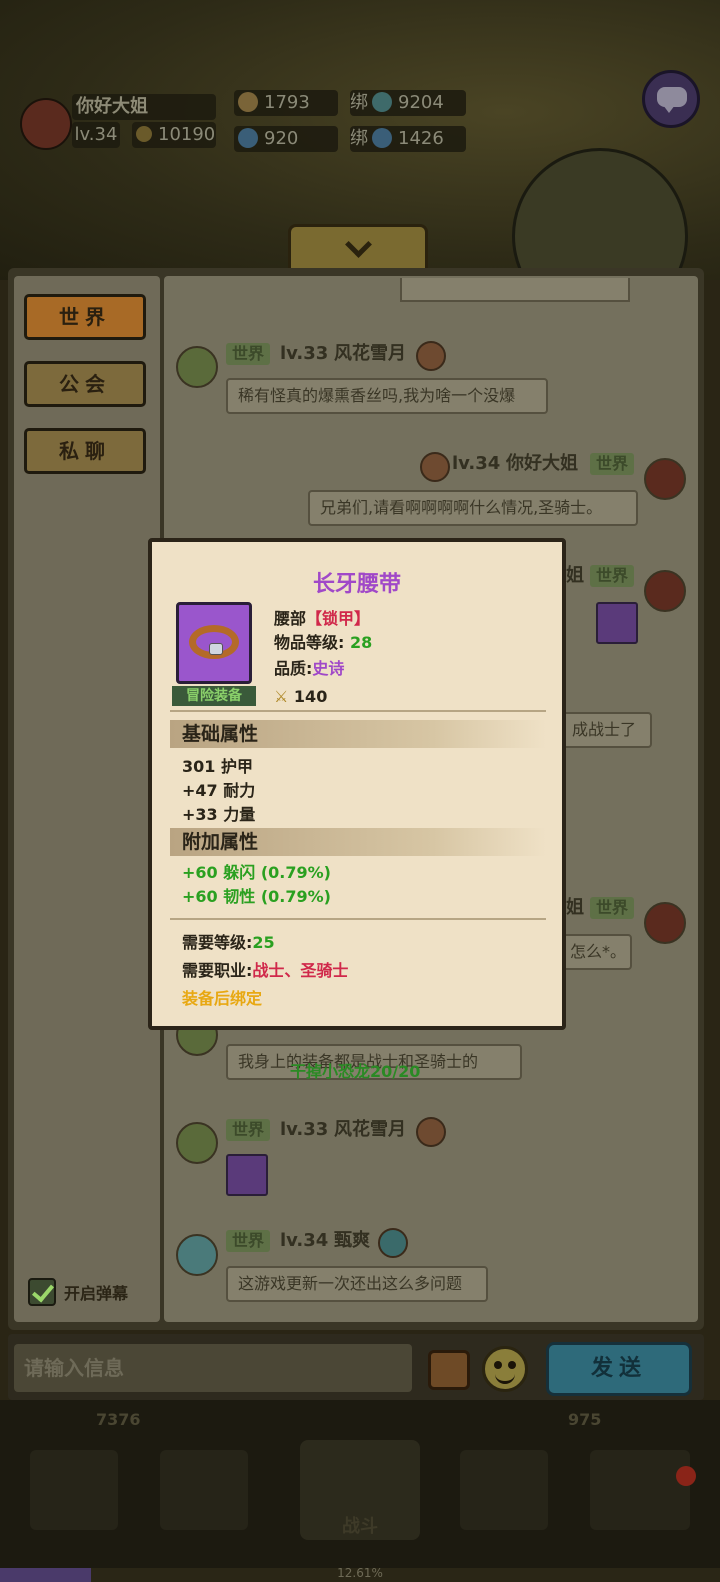 Image resolution: width=720 pixels, height=1582 pixels. What do you see at coordinates (360, 1573) in the screenshot?
I see `progress-label: 12.61%` at bounding box center [360, 1573].